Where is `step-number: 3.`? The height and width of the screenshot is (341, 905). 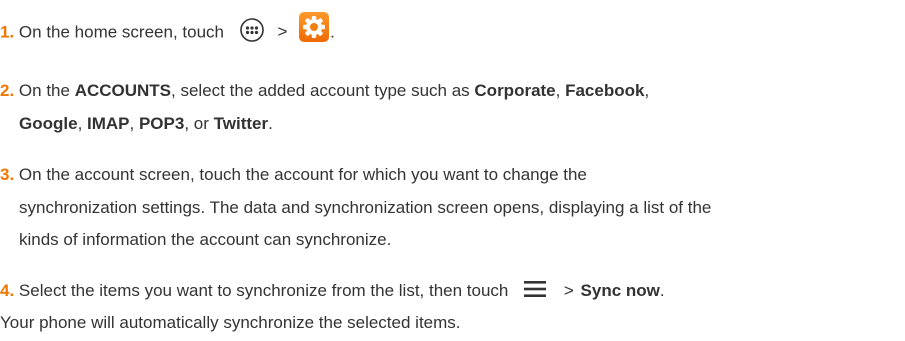 step-number: 3. is located at coordinates (7, 174).